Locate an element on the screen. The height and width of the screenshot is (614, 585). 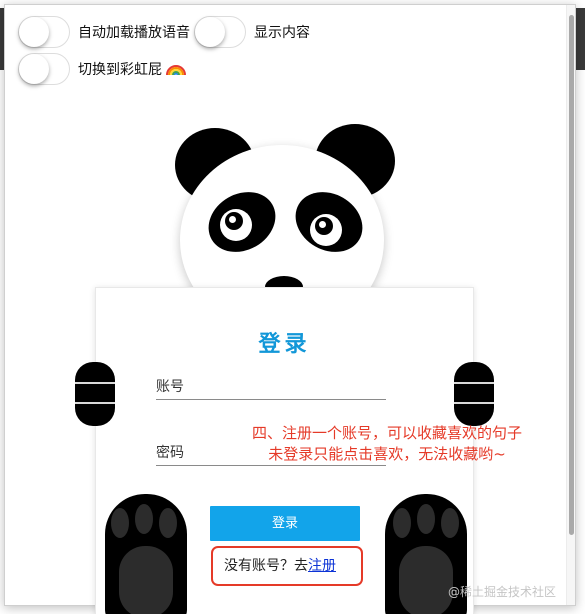
scrollbar-thumb is located at coordinates (571, 275).